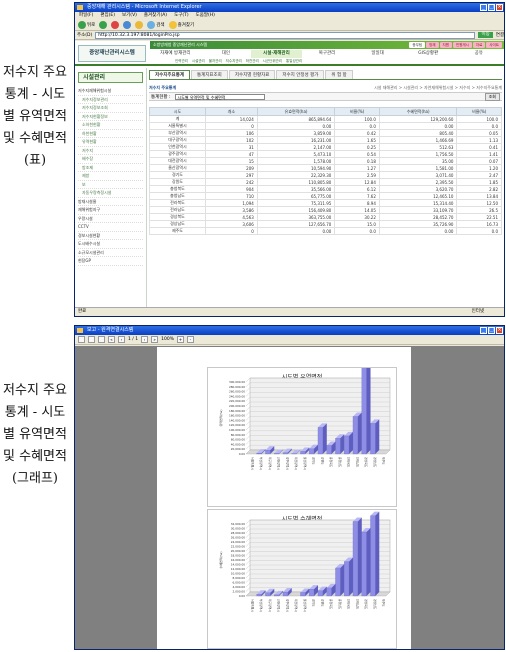 This screenshot has width=506, height=652. I want to click on y-tick-label: 300,000.00, so click(237, 382).